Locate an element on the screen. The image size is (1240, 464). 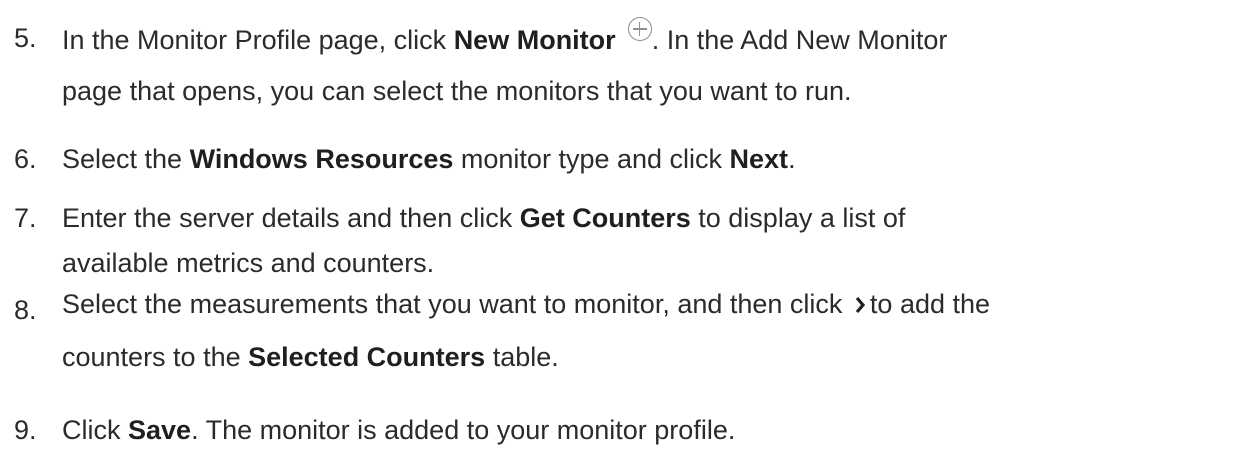
step-number: 9. is located at coordinates (25, 430).